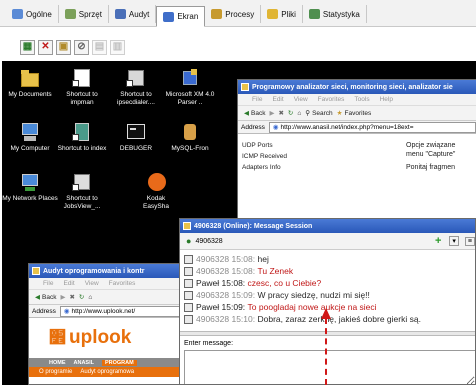  Describe the element at coordinates (100, 337) in the screenshot. I see `uplook-logo-text: uplook` at that location.